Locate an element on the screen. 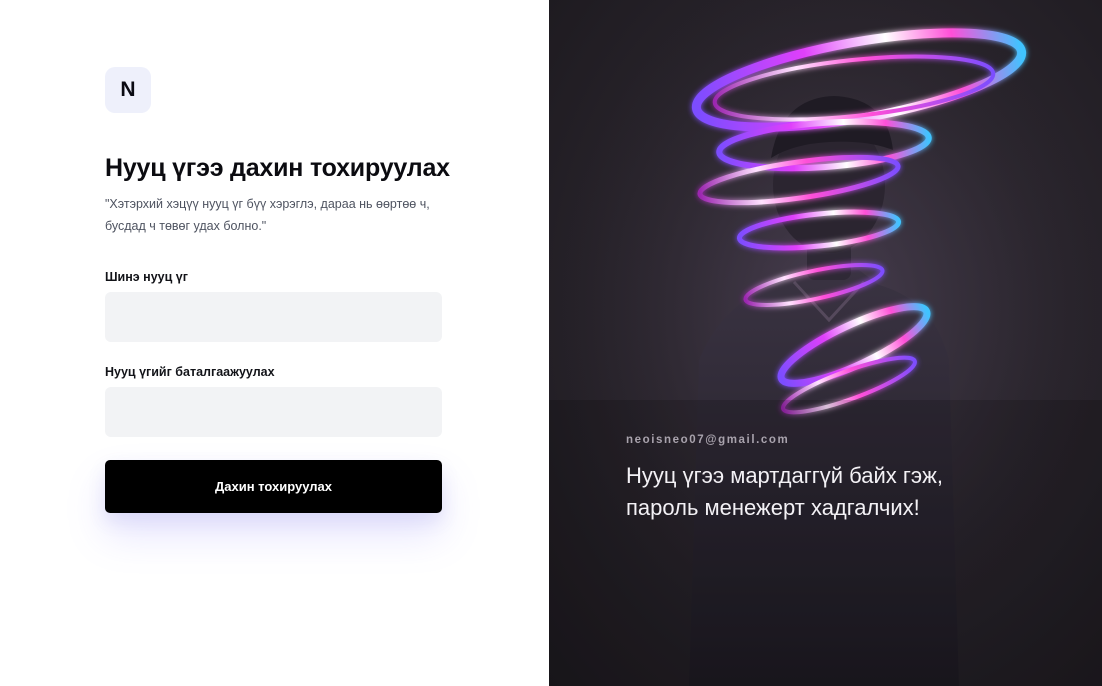 Image resolution: width=1102 pixels, height=686 pixels. confirm-password-input is located at coordinates (273, 412).